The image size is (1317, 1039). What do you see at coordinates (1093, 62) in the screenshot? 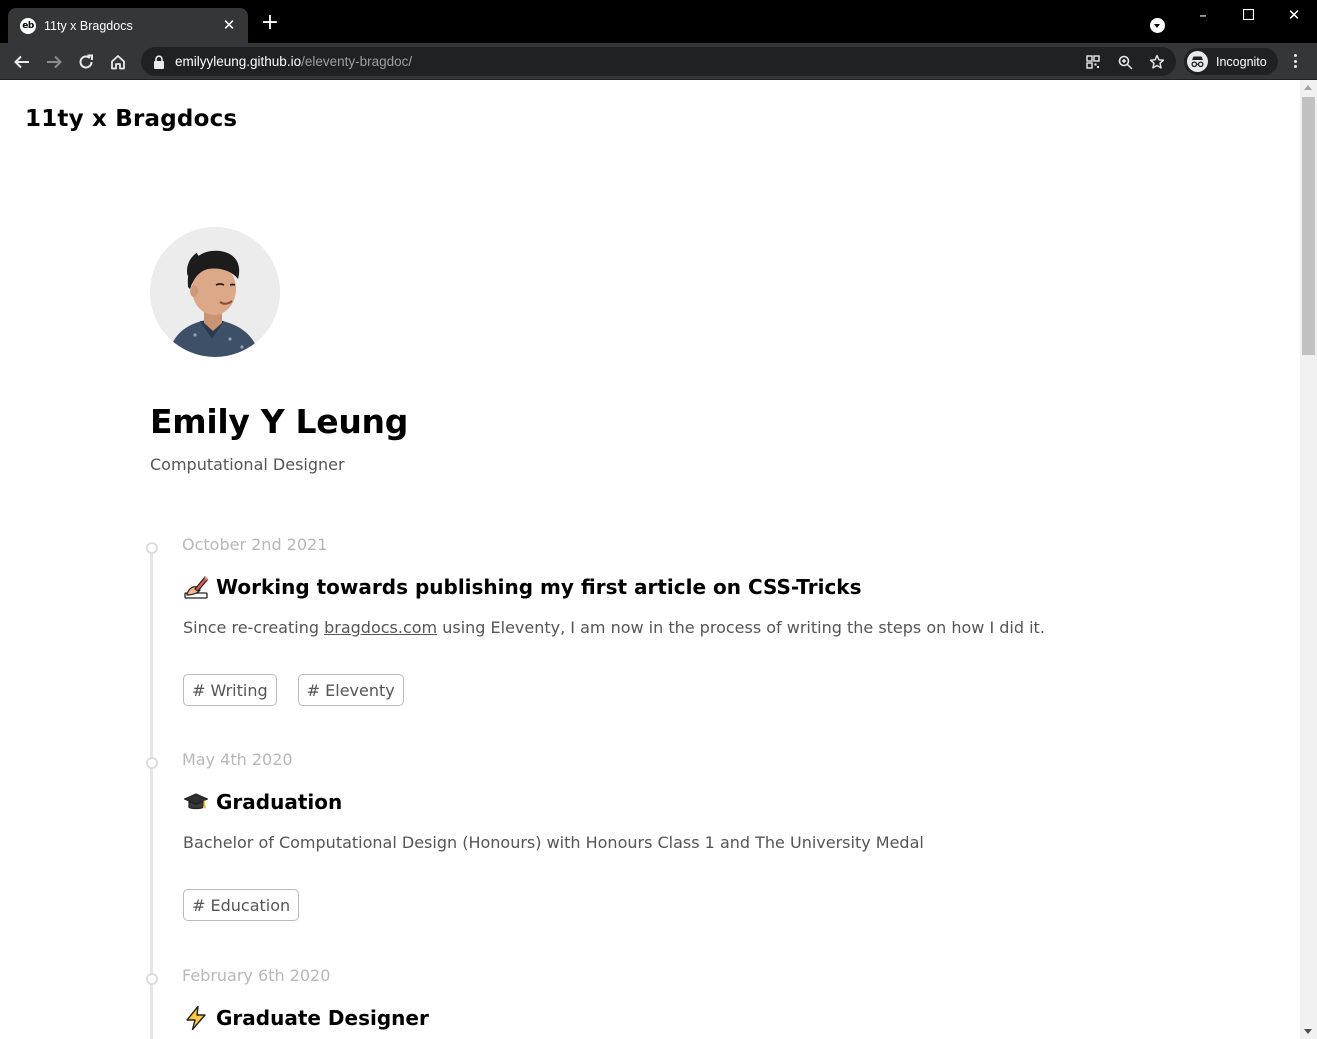
I see `qr-code-icon` at bounding box center [1093, 62].